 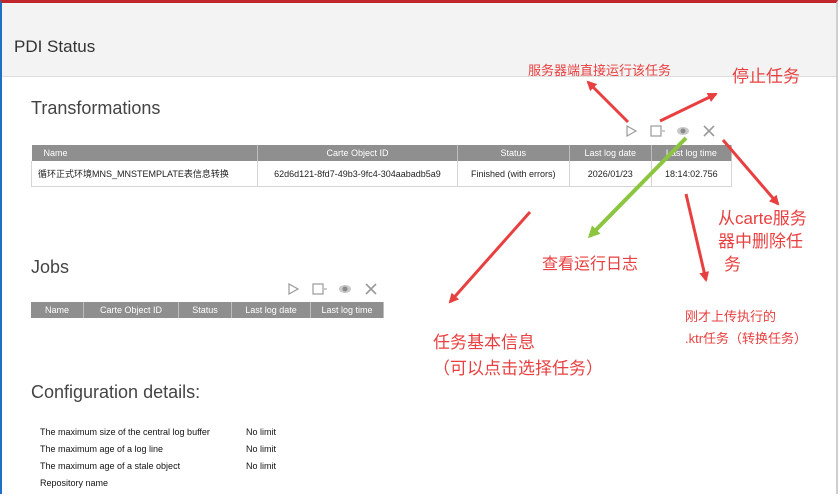 I want to click on annotation-run-on-server: 服务器端直接运行该任务, so click(x=600, y=70).